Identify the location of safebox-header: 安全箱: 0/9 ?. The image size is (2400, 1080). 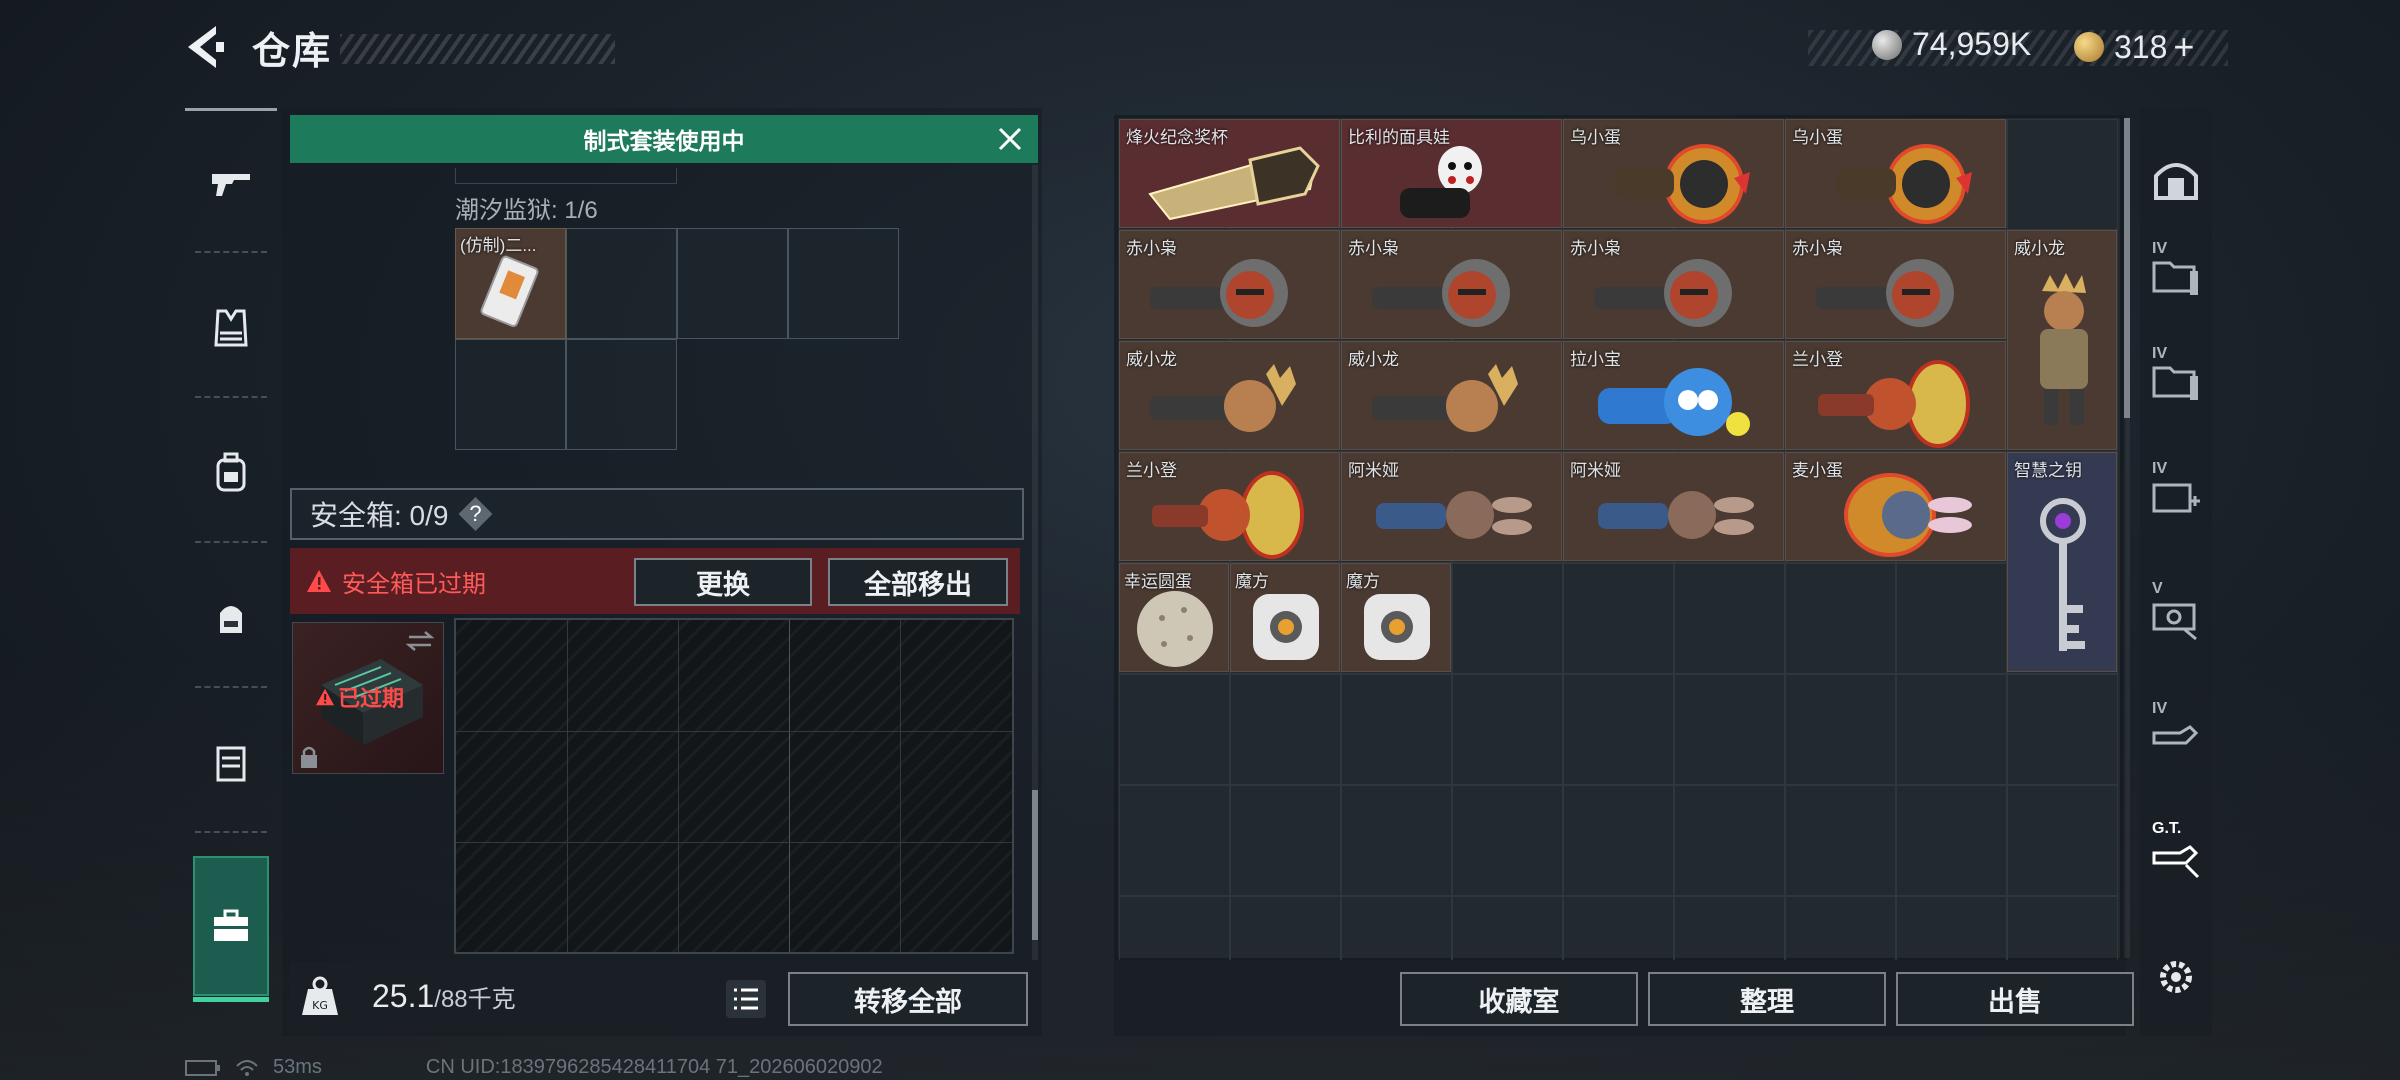
(657, 514).